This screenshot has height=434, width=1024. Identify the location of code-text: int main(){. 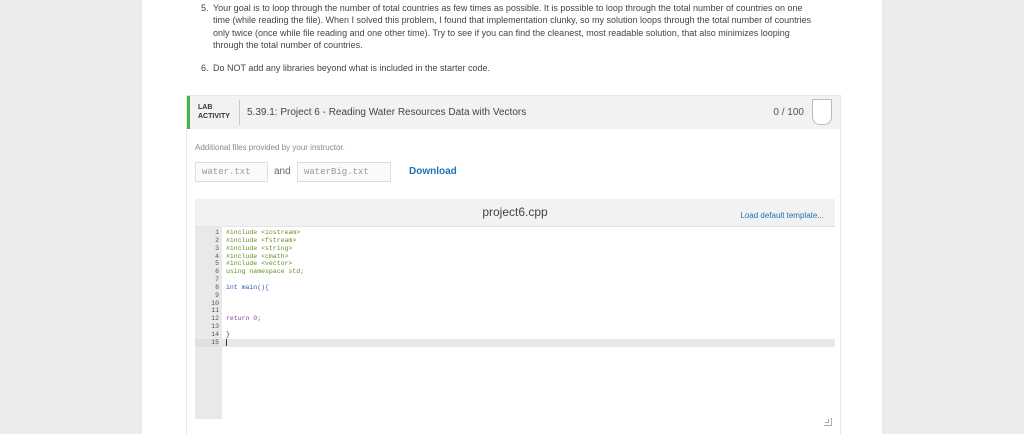
(247, 287).